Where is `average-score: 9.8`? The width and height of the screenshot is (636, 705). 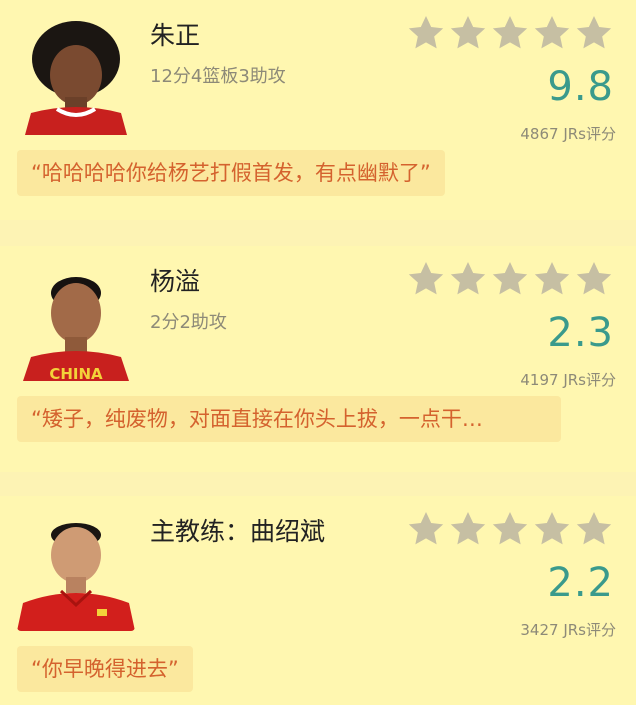
average-score: 9.8 is located at coordinates (580, 87).